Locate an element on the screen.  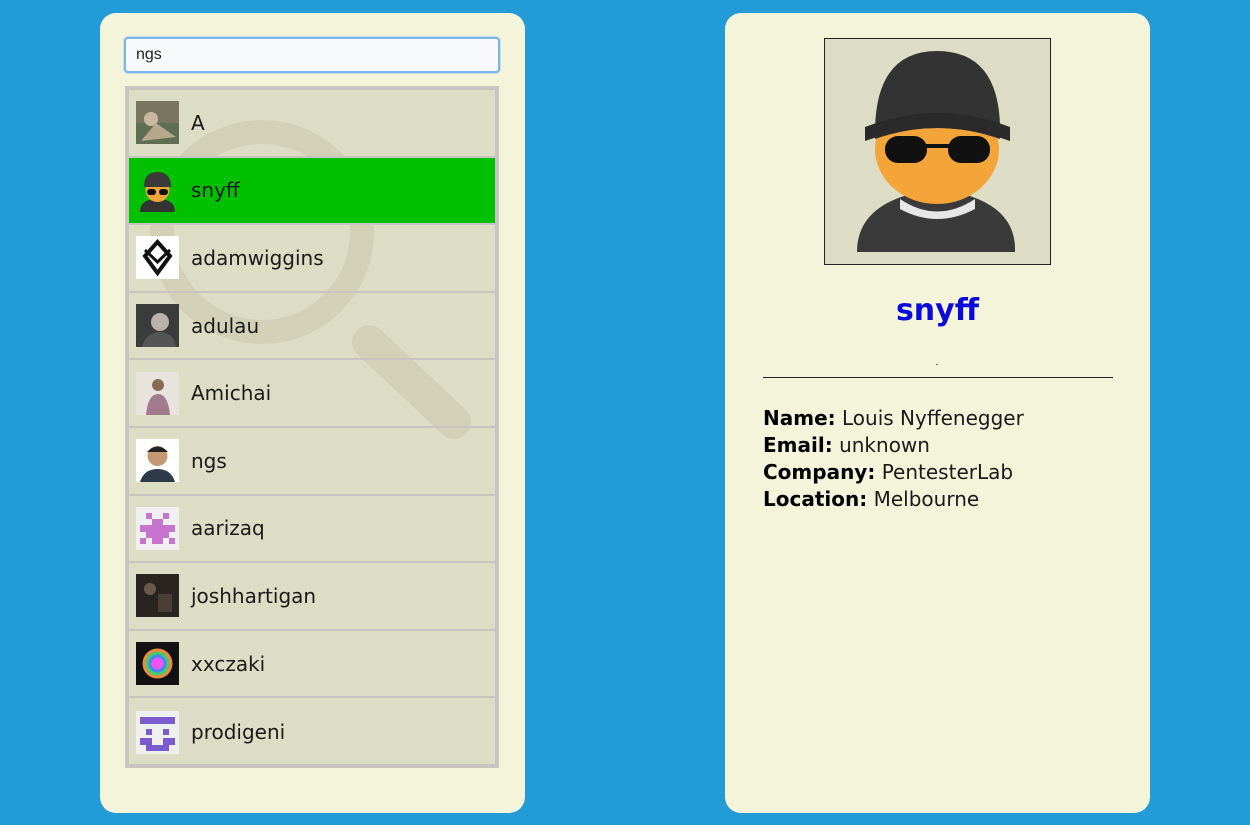
detail-label: Email: is located at coordinates (798, 445).